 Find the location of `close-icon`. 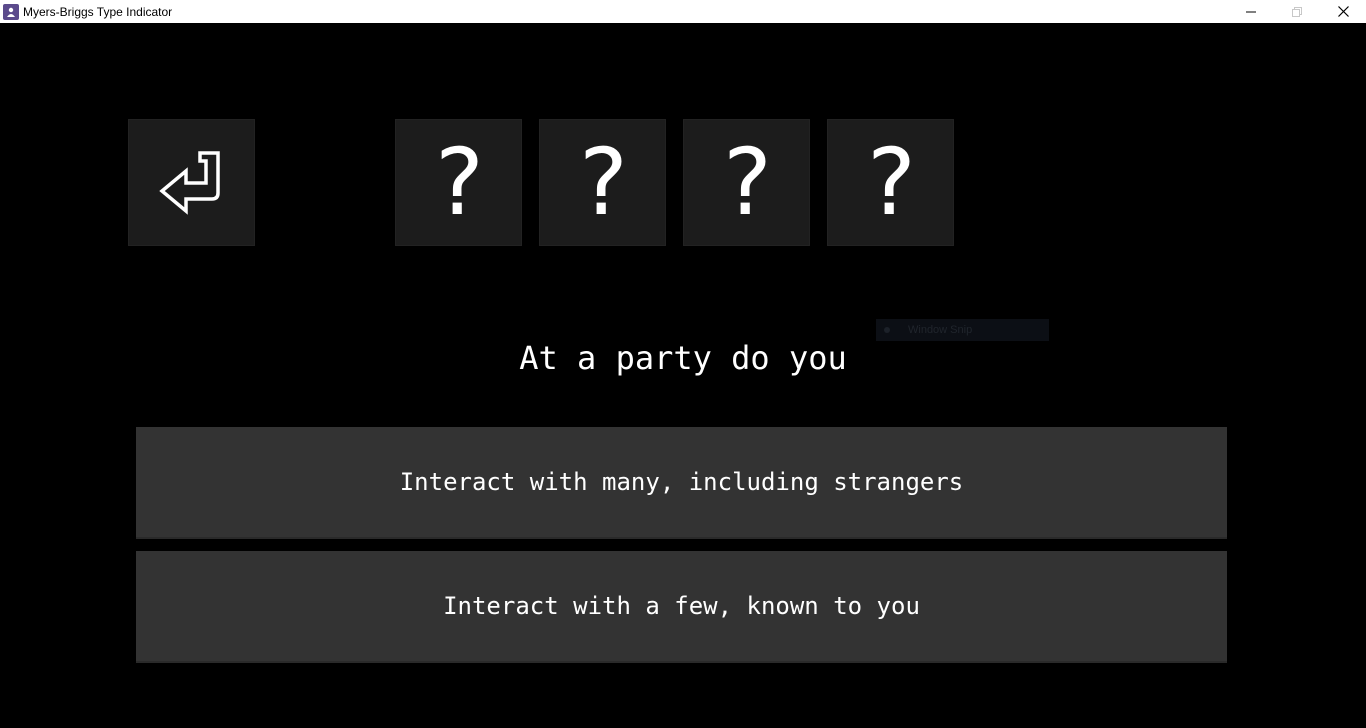

close-icon is located at coordinates (1343, 11).